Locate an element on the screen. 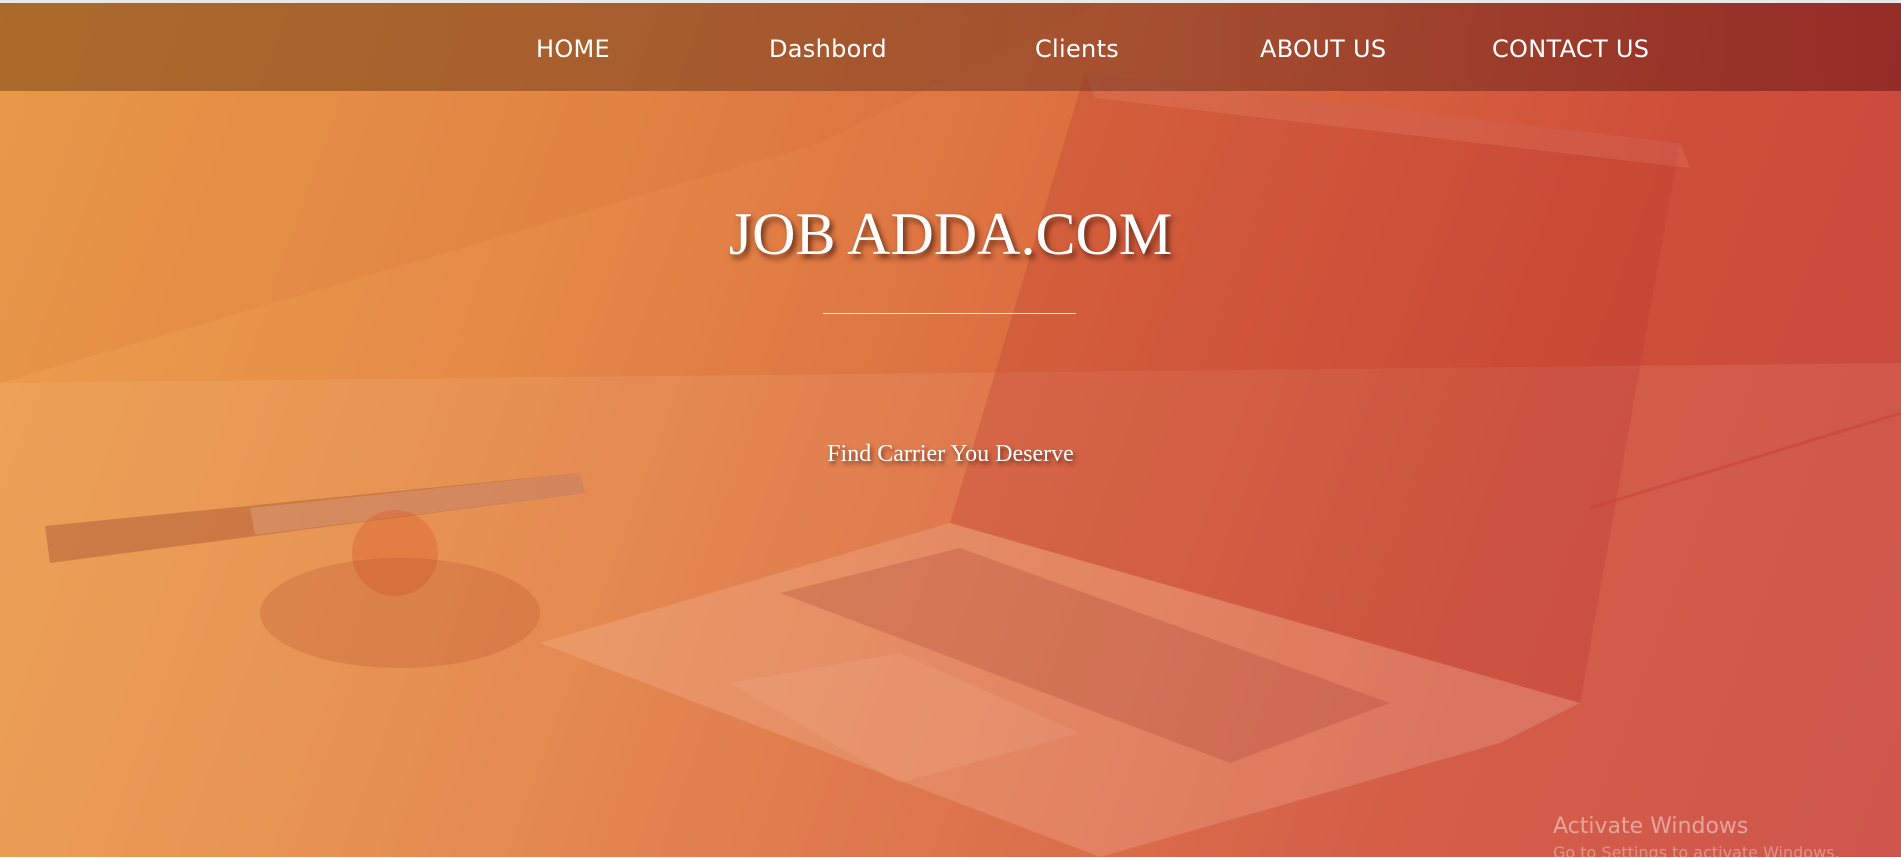 Image resolution: width=1901 pixels, height=858 pixels. os-activation-watermark-subtitle: Go to Settings to activate Windows. is located at coordinates (1696, 850).